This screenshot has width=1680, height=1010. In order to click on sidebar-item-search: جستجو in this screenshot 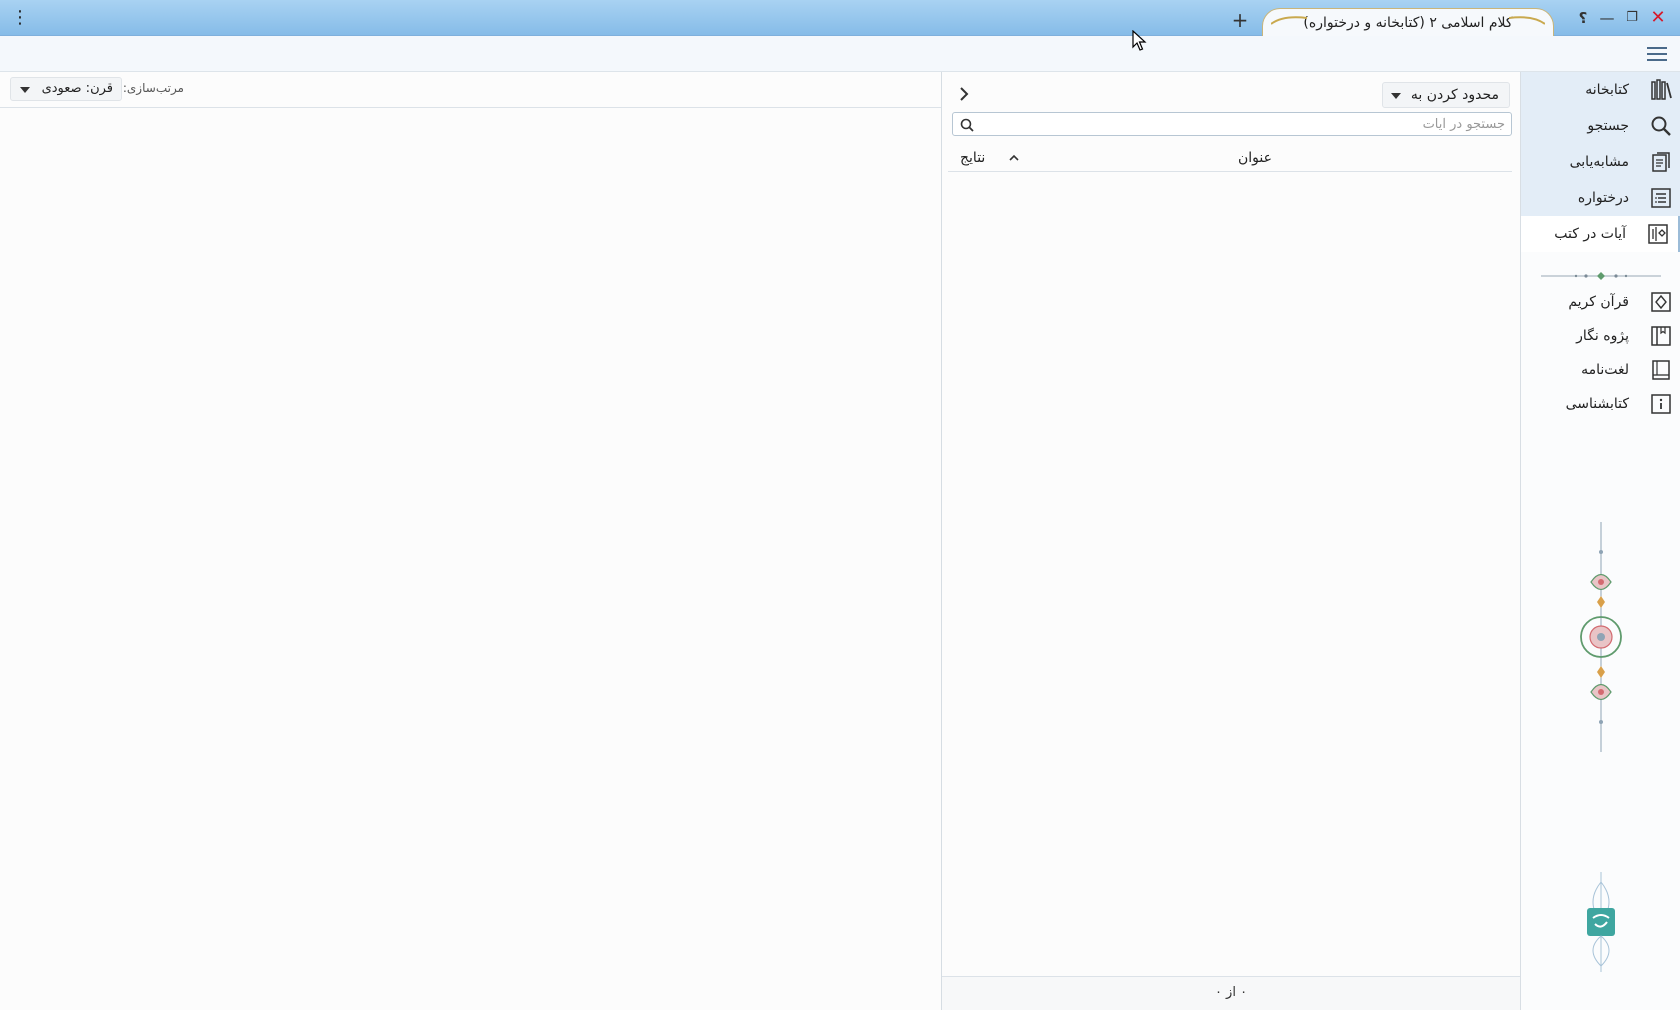, I will do `click(1600, 126)`.